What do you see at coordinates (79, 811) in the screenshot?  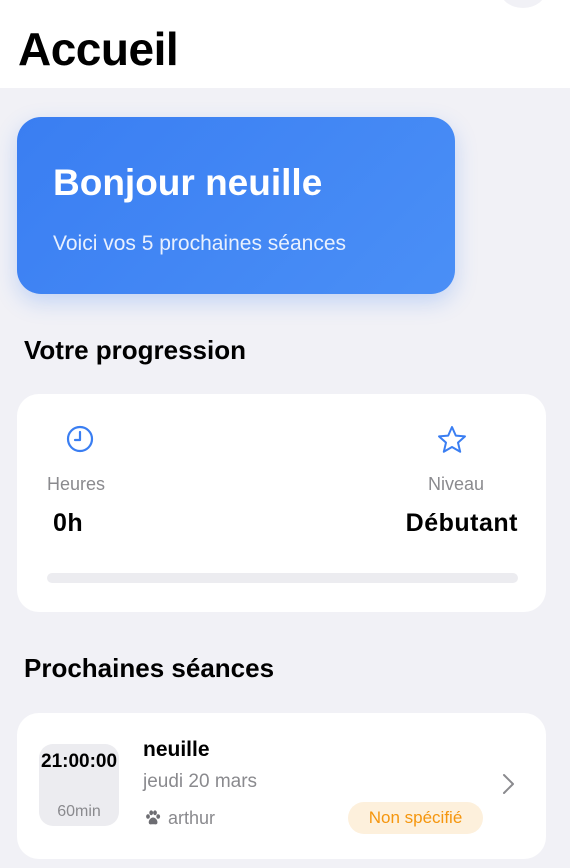 I see `session-duration: 60min` at bounding box center [79, 811].